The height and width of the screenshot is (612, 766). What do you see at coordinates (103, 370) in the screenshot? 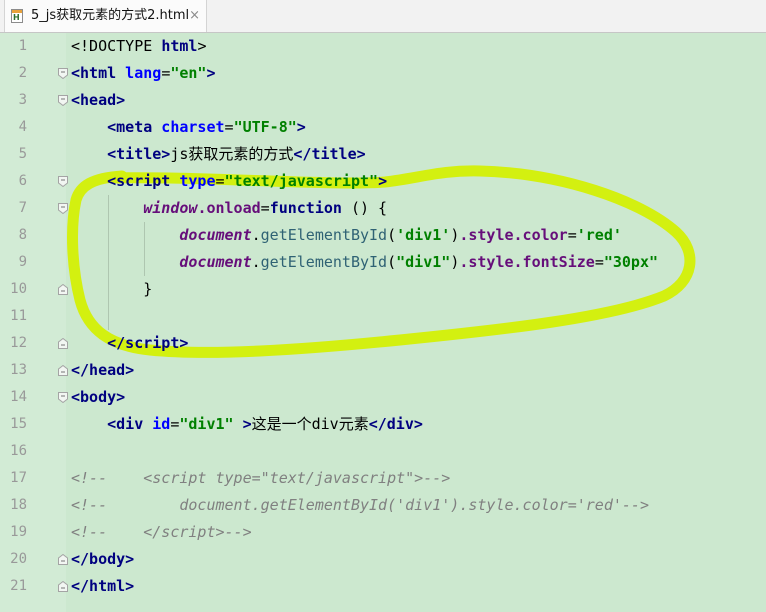
I see `code-token-tag: </head>` at bounding box center [103, 370].